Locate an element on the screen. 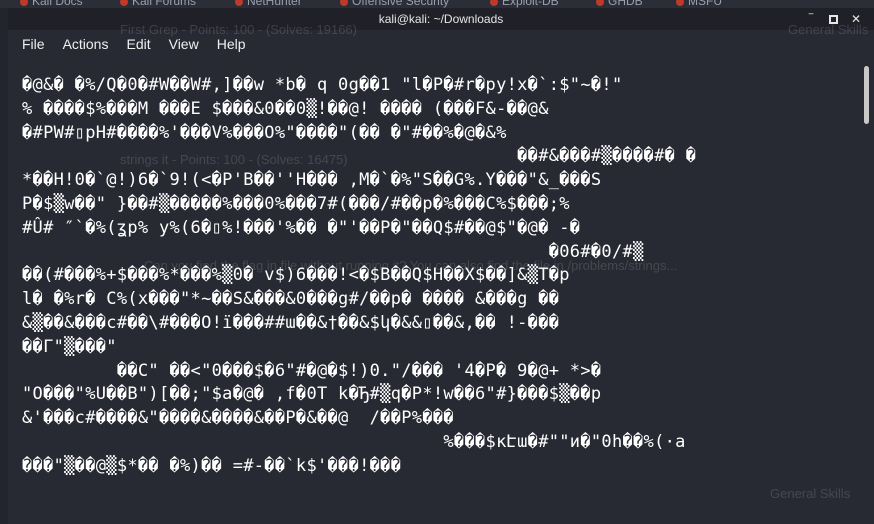  menu-actions: Actions is located at coordinates (86, 44).